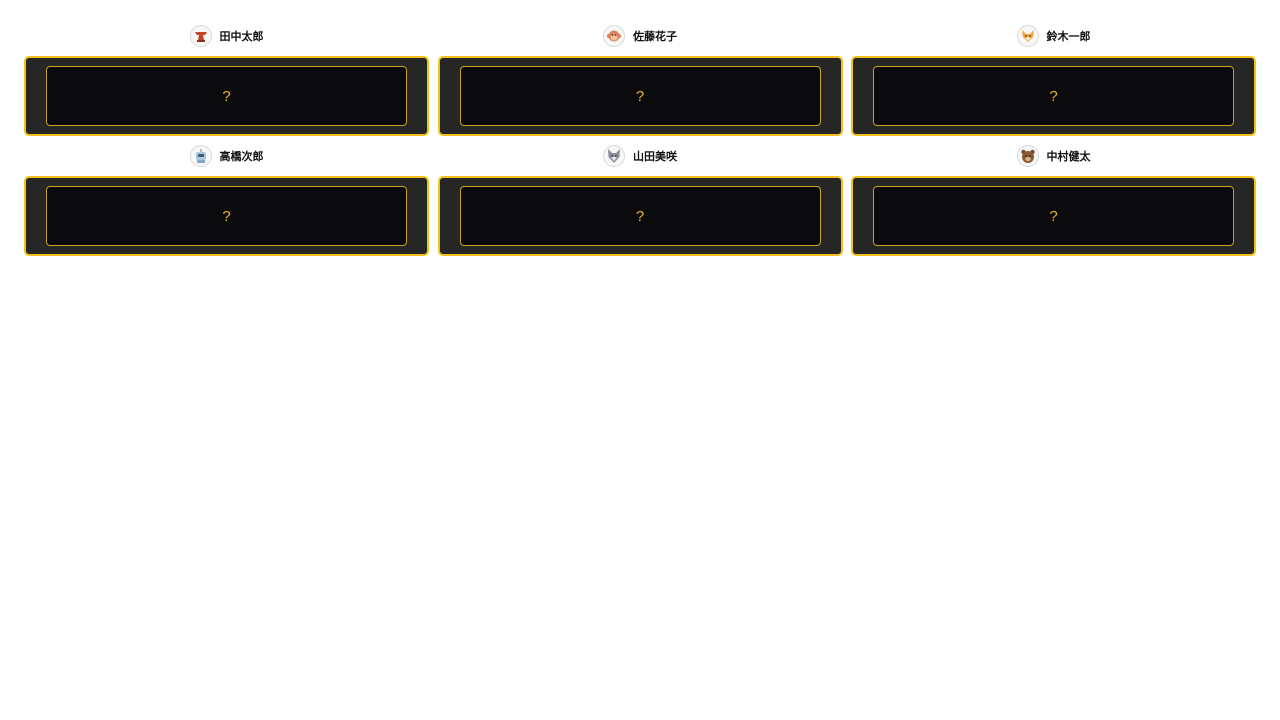 The height and width of the screenshot is (720, 1280). I want to click on player-header: 中村健太, so click(1053, 156).